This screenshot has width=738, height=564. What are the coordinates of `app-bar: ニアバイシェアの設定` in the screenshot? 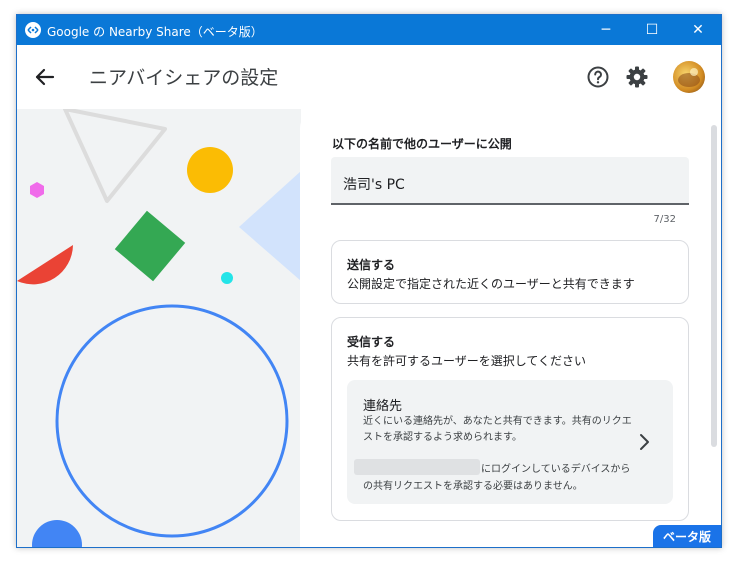 It's located at (369, 77).